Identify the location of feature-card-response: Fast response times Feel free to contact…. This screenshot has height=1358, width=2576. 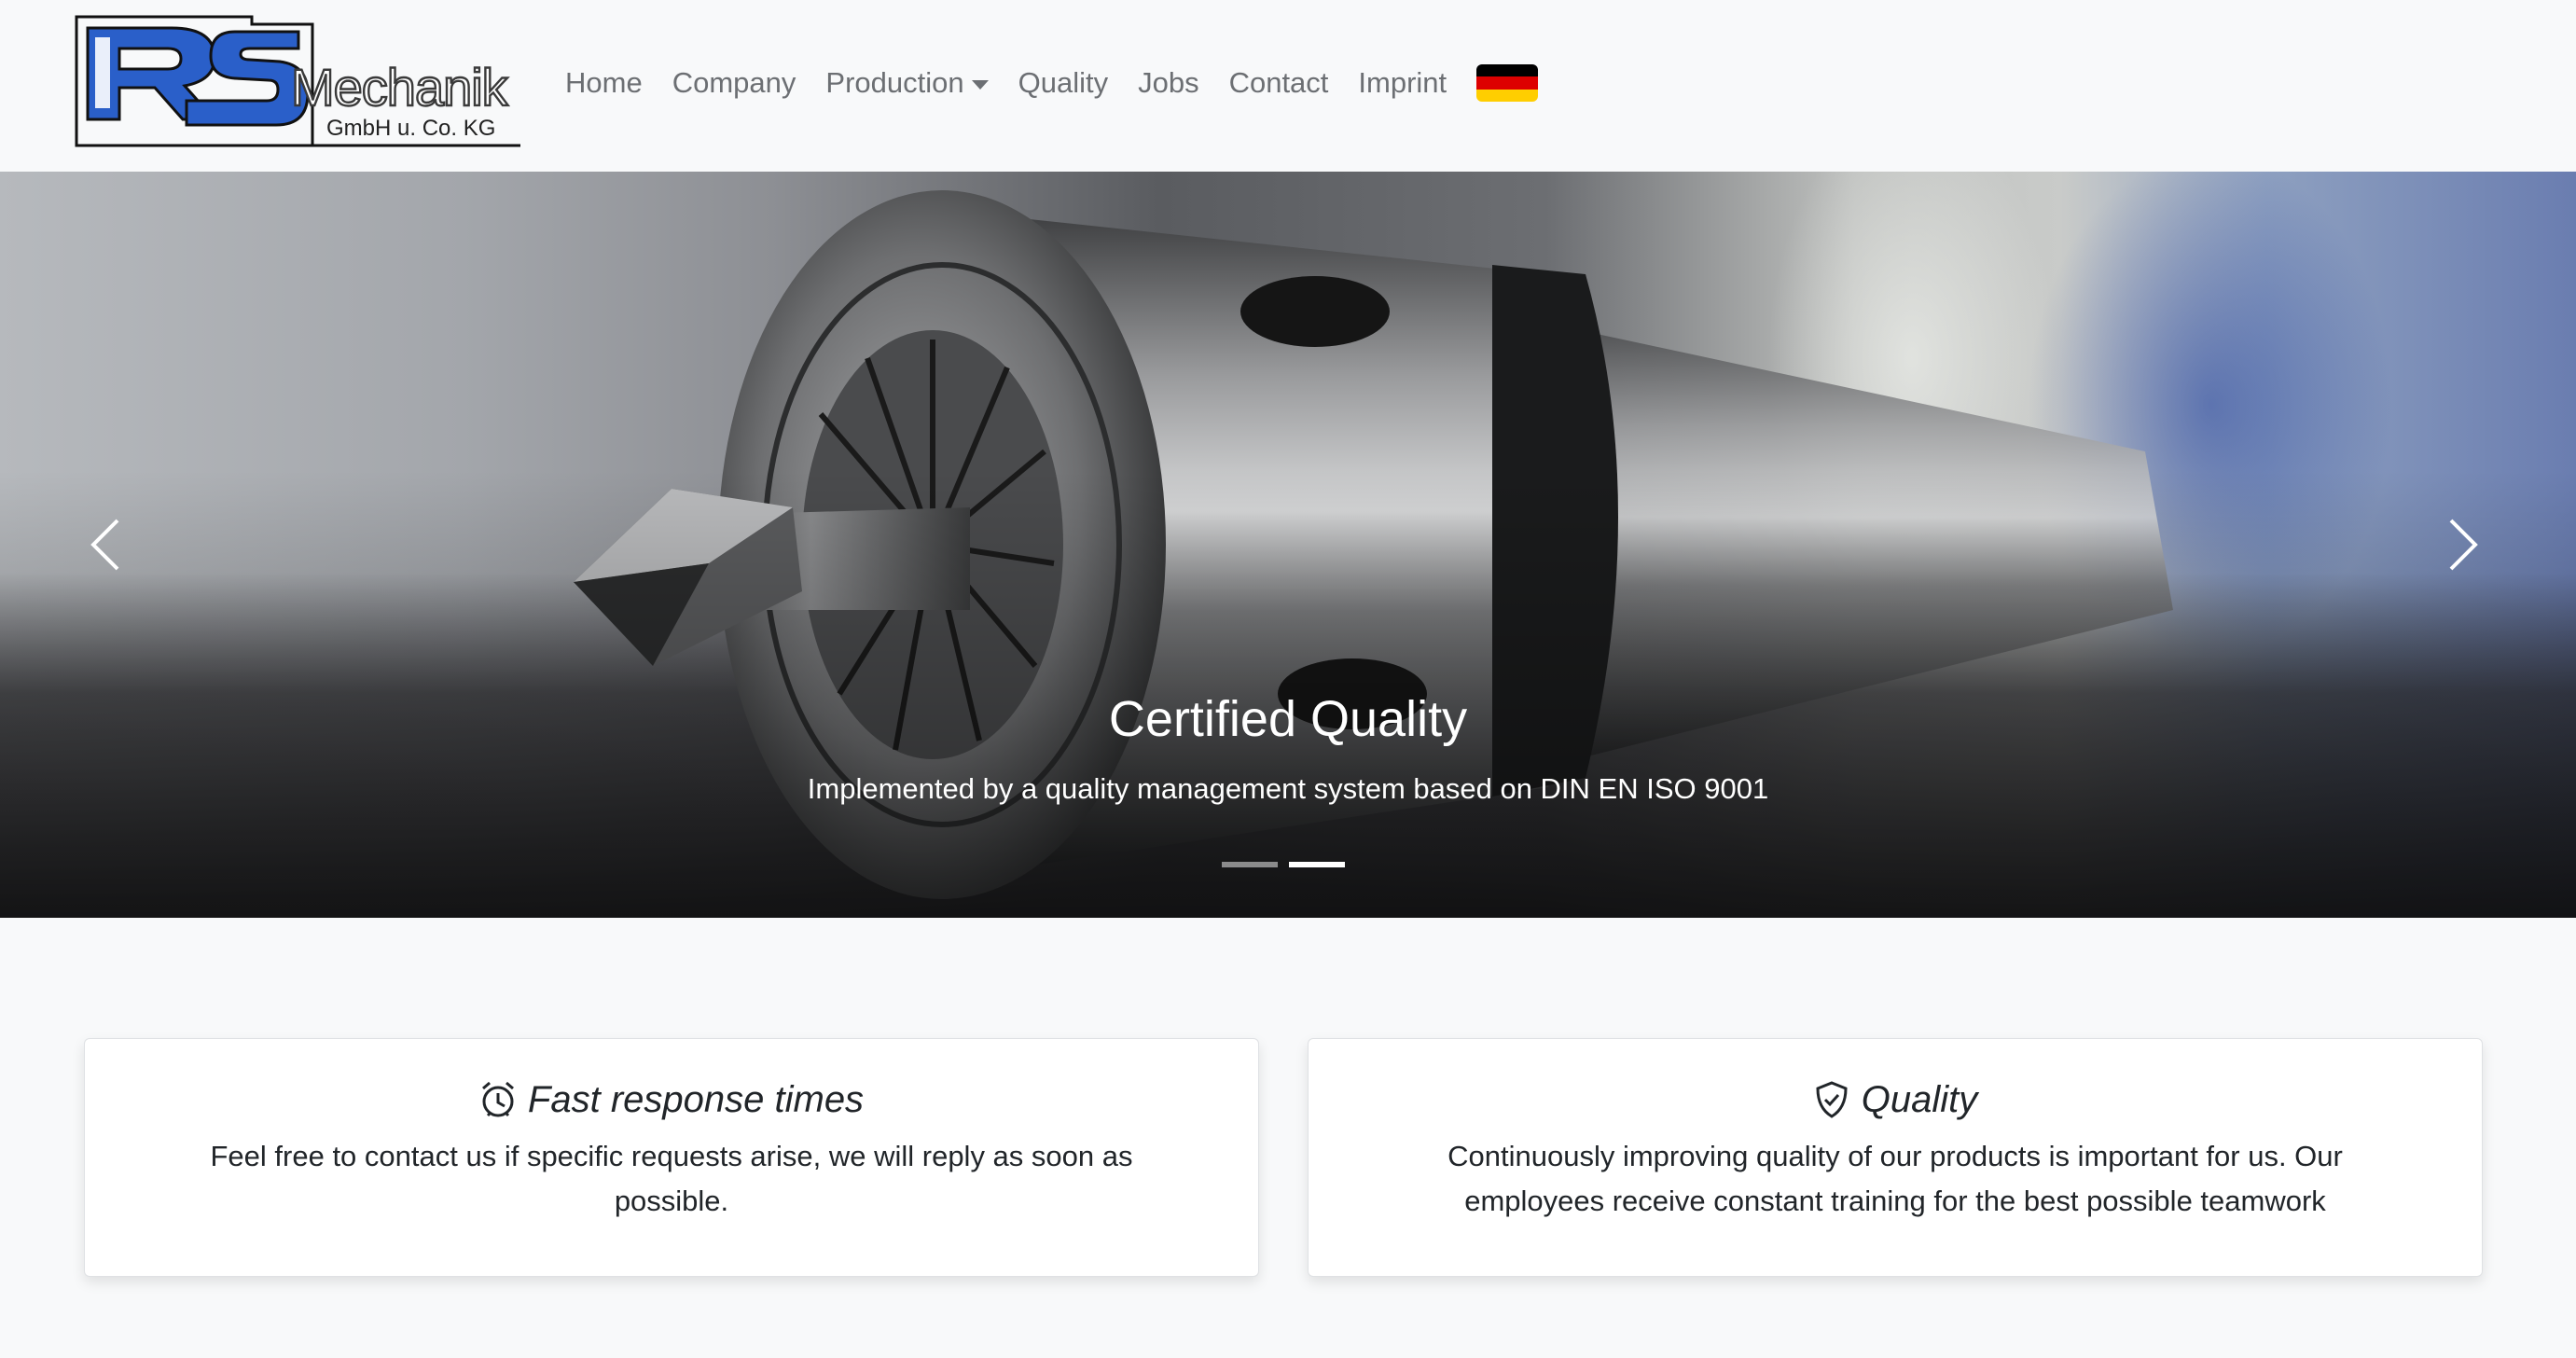
(671, 1157).